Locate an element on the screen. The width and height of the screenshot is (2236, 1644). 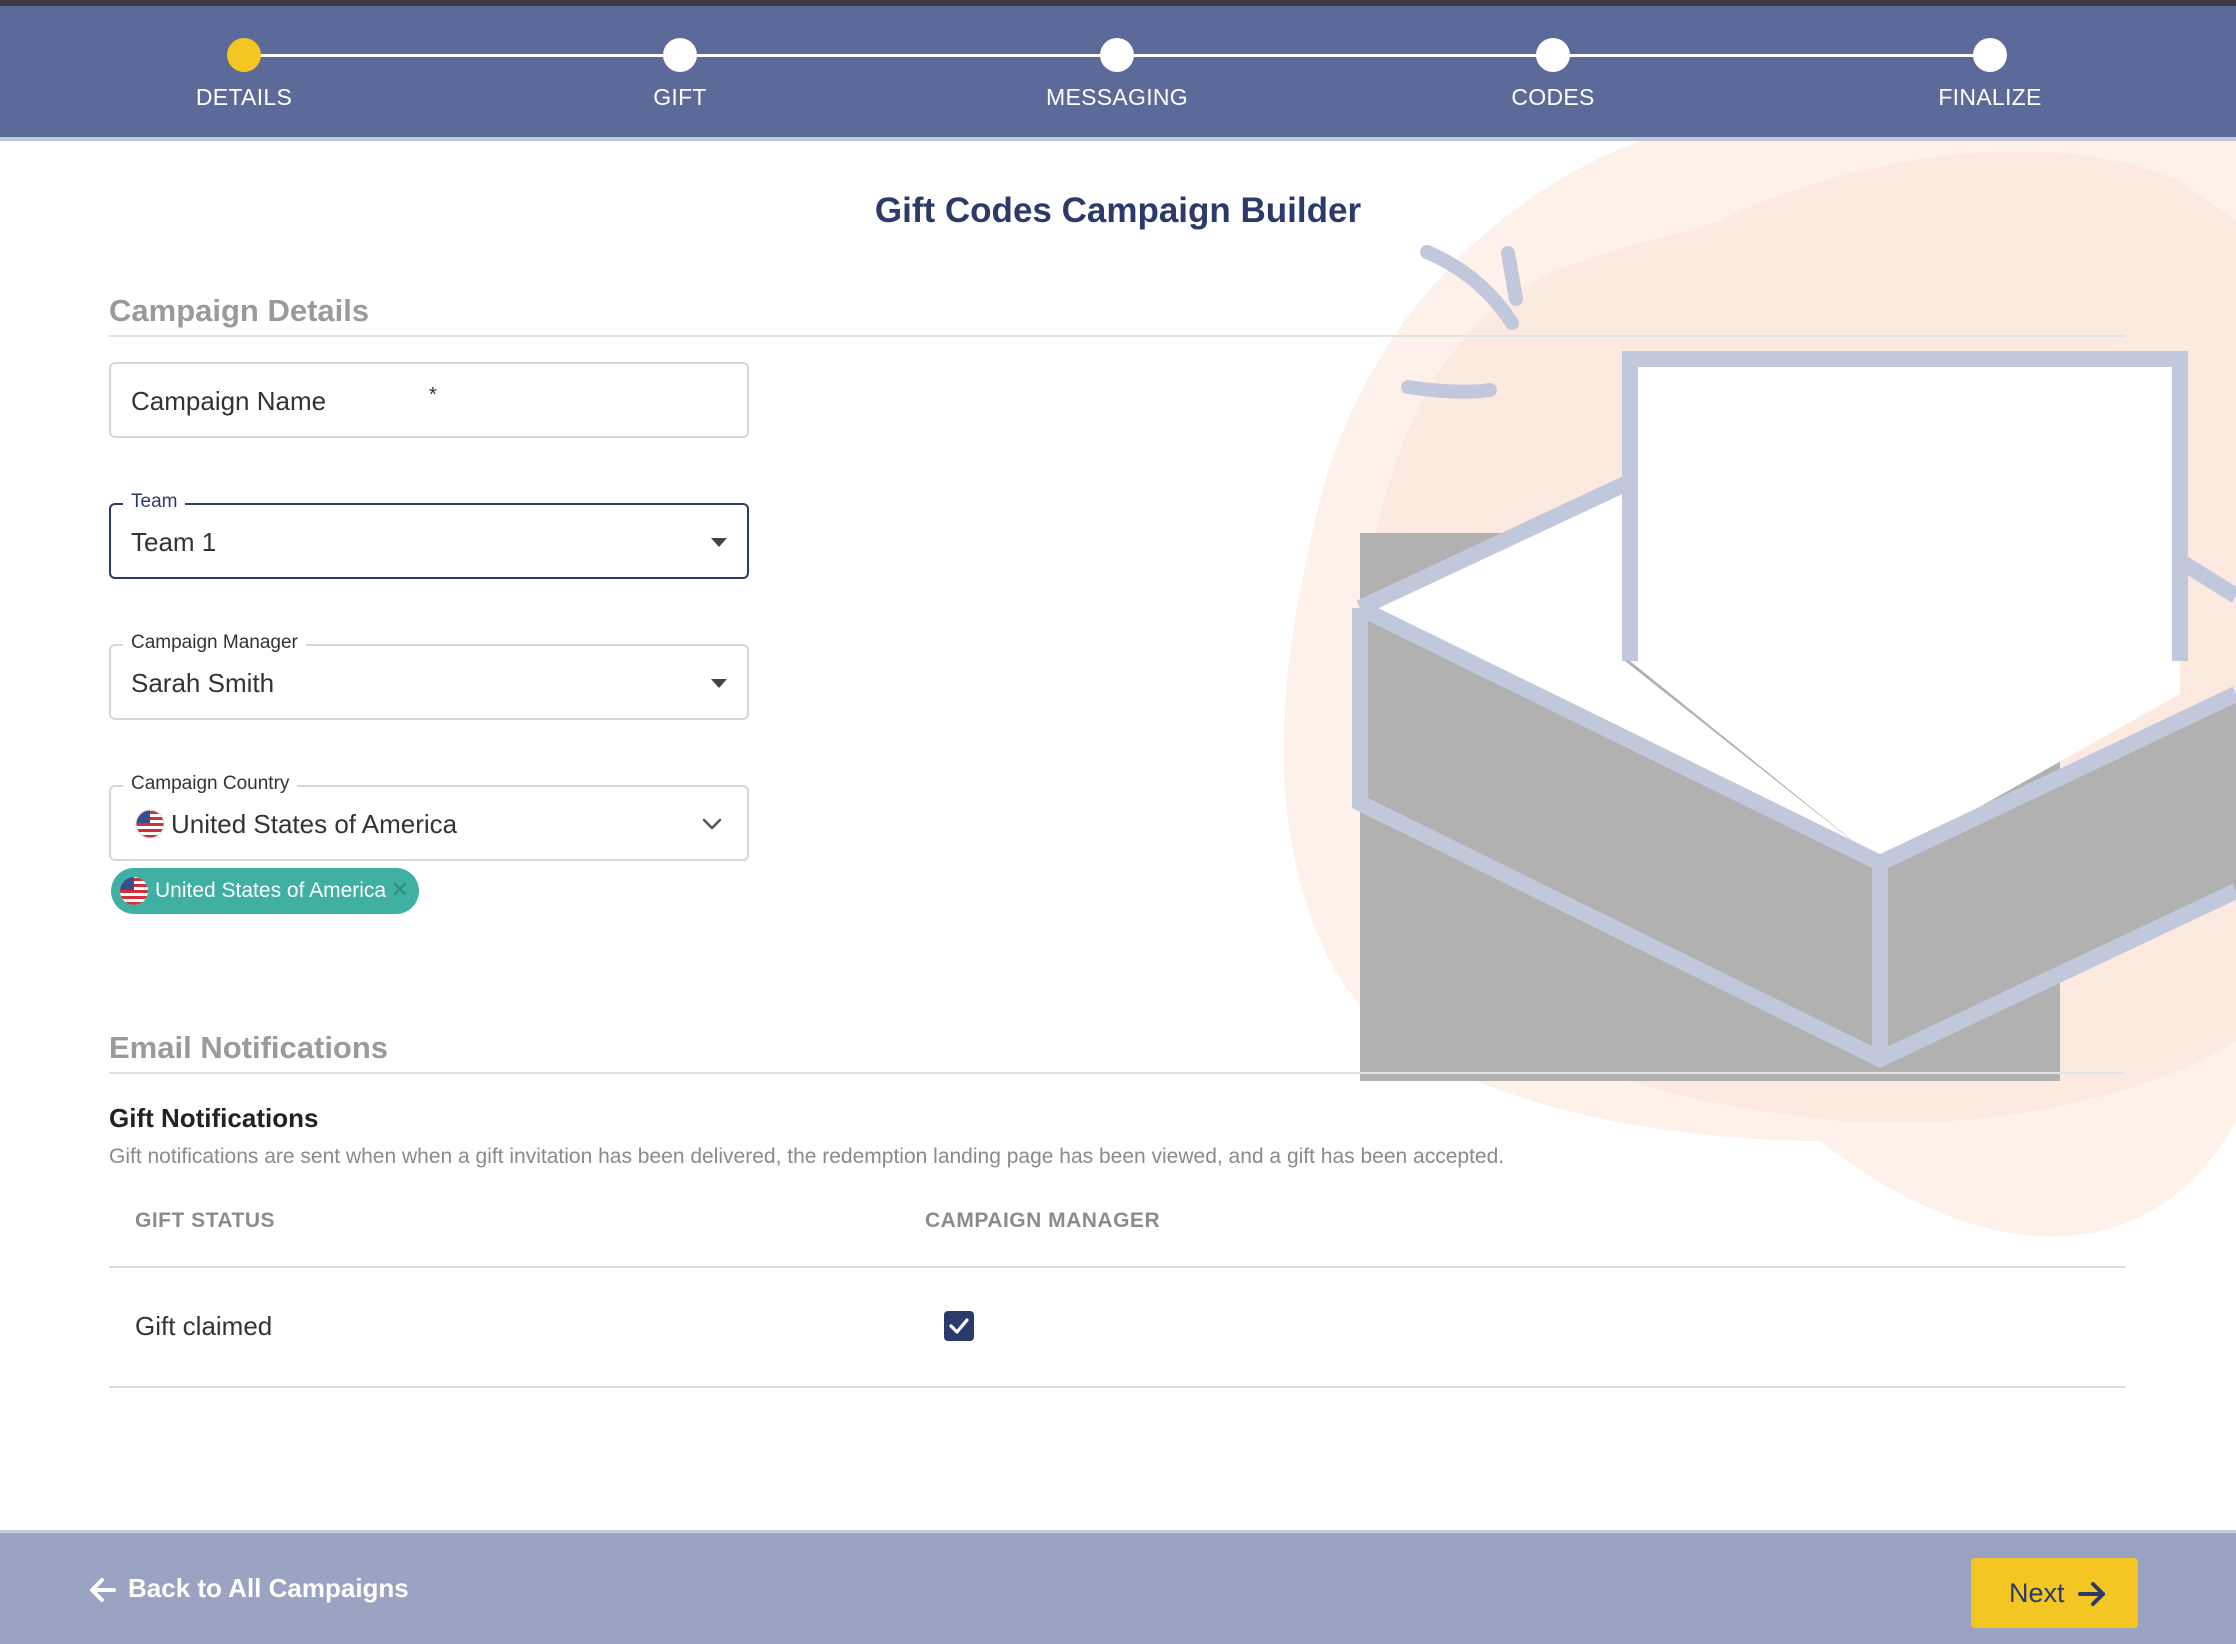
close-icon: ✕ is located at coordinates (400, 890).